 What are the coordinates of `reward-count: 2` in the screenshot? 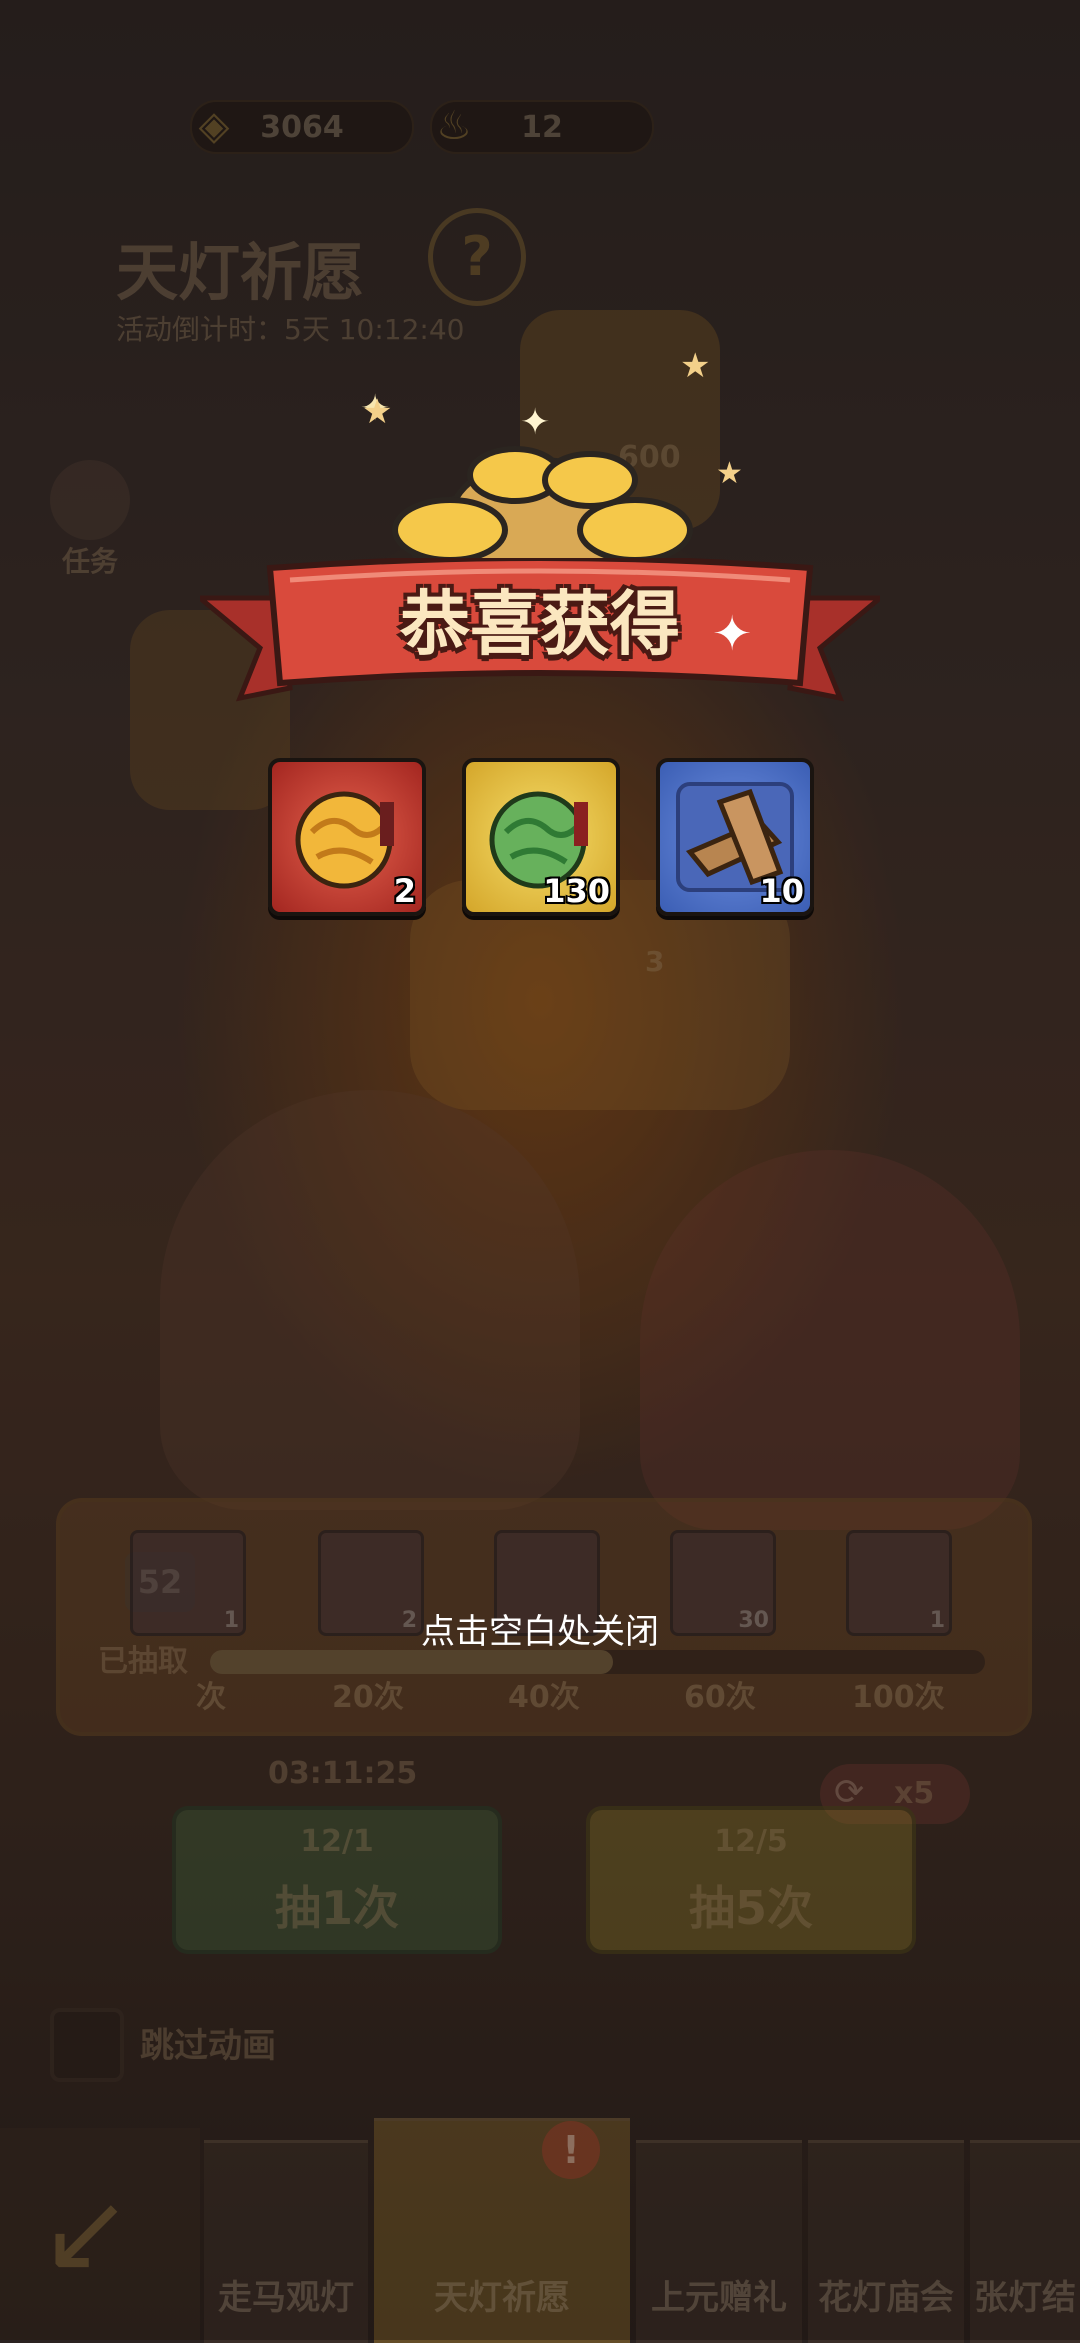 It's located at (404, 891).